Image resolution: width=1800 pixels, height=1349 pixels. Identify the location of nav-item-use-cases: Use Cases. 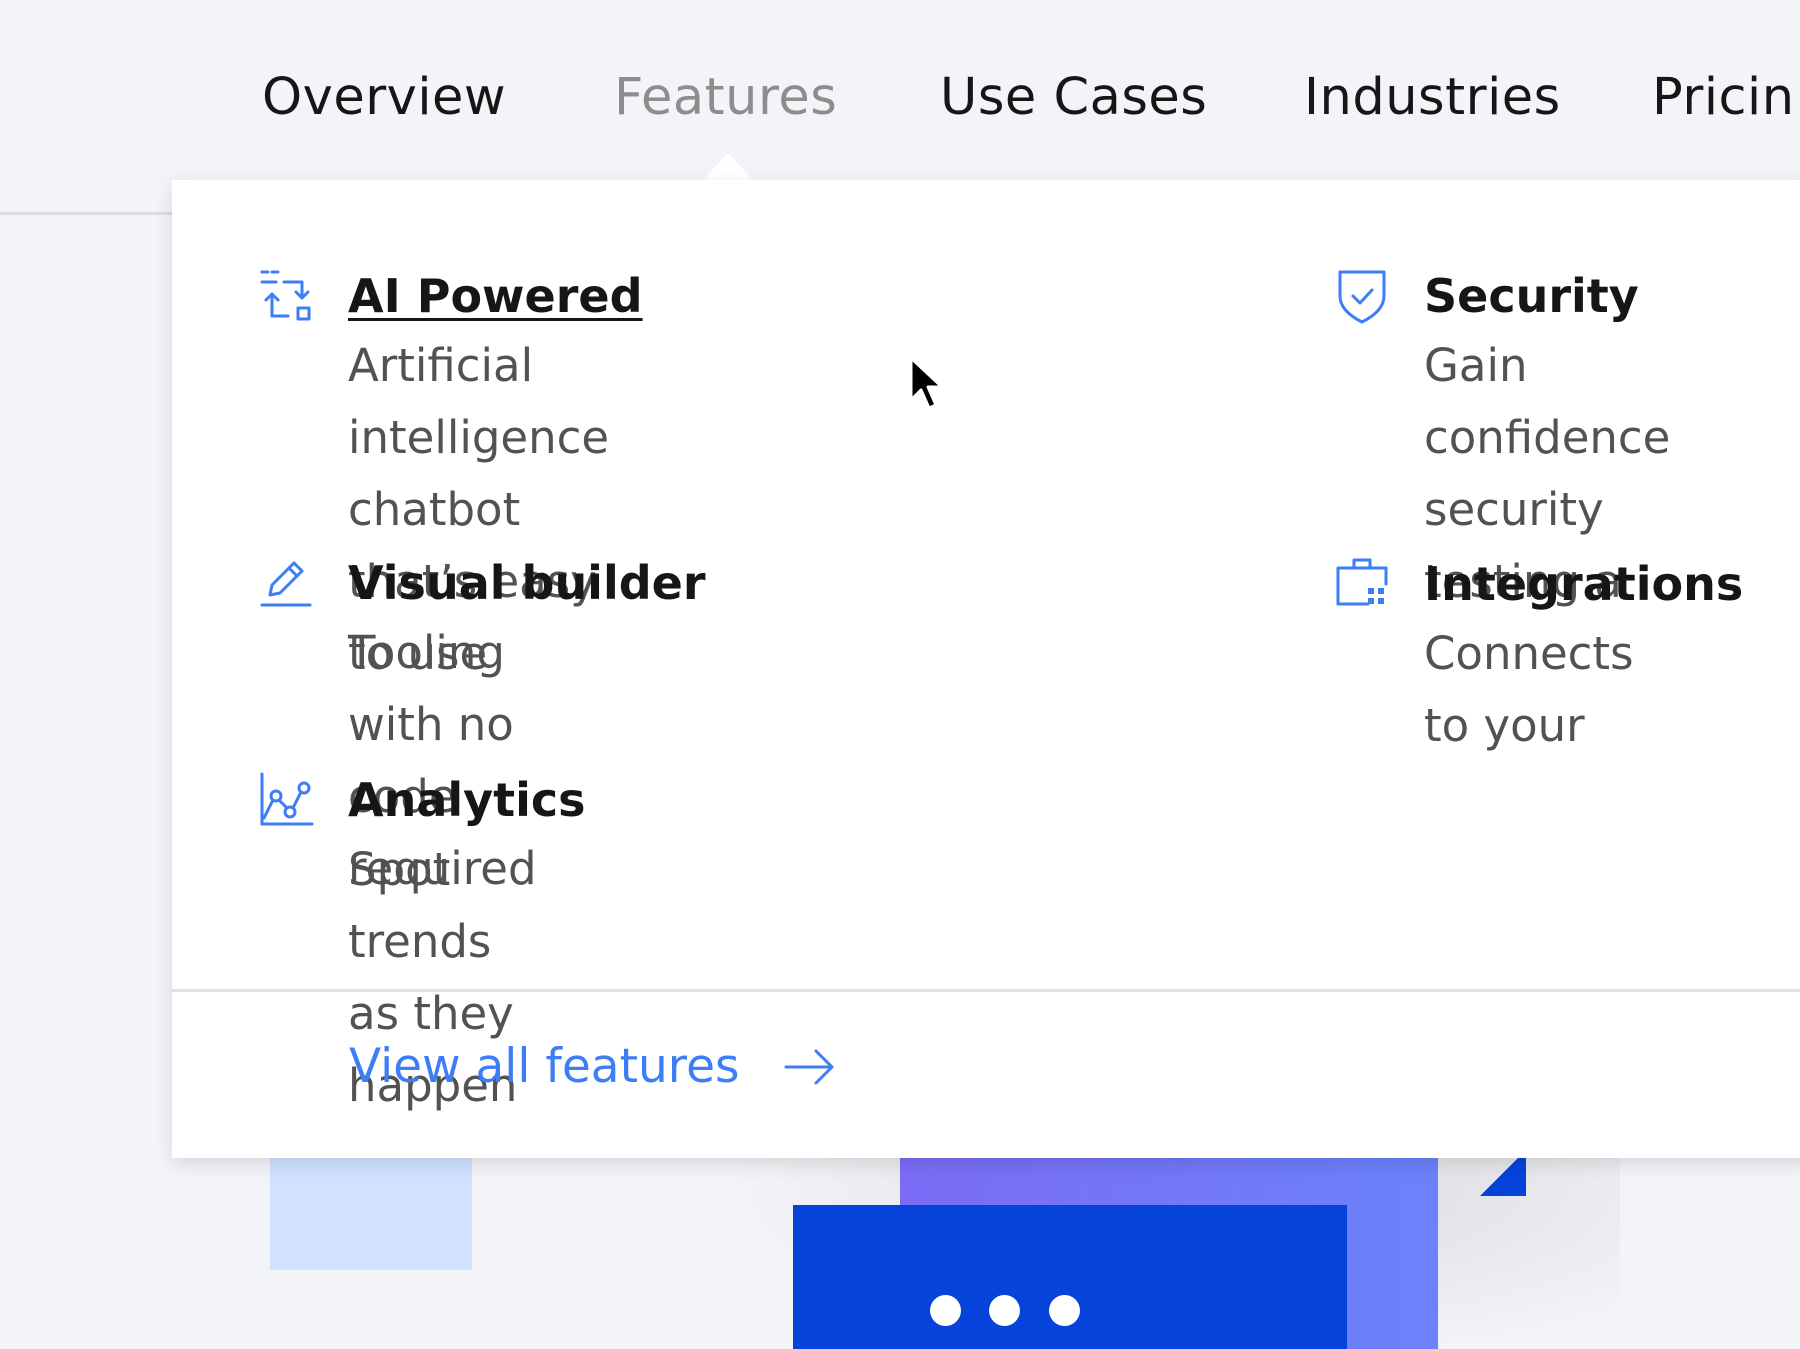
(1073, 97).